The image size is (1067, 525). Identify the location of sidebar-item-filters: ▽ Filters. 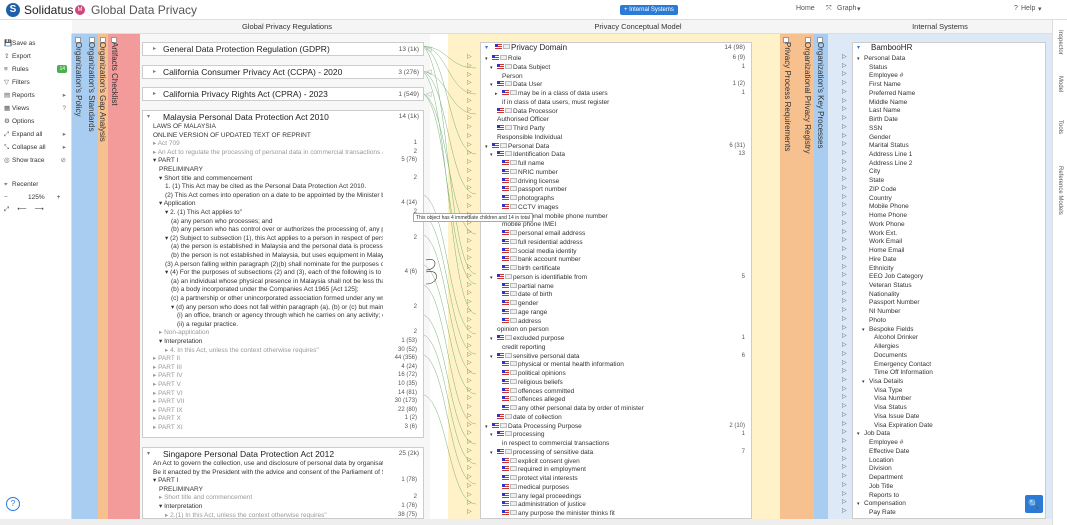
(37, 82).